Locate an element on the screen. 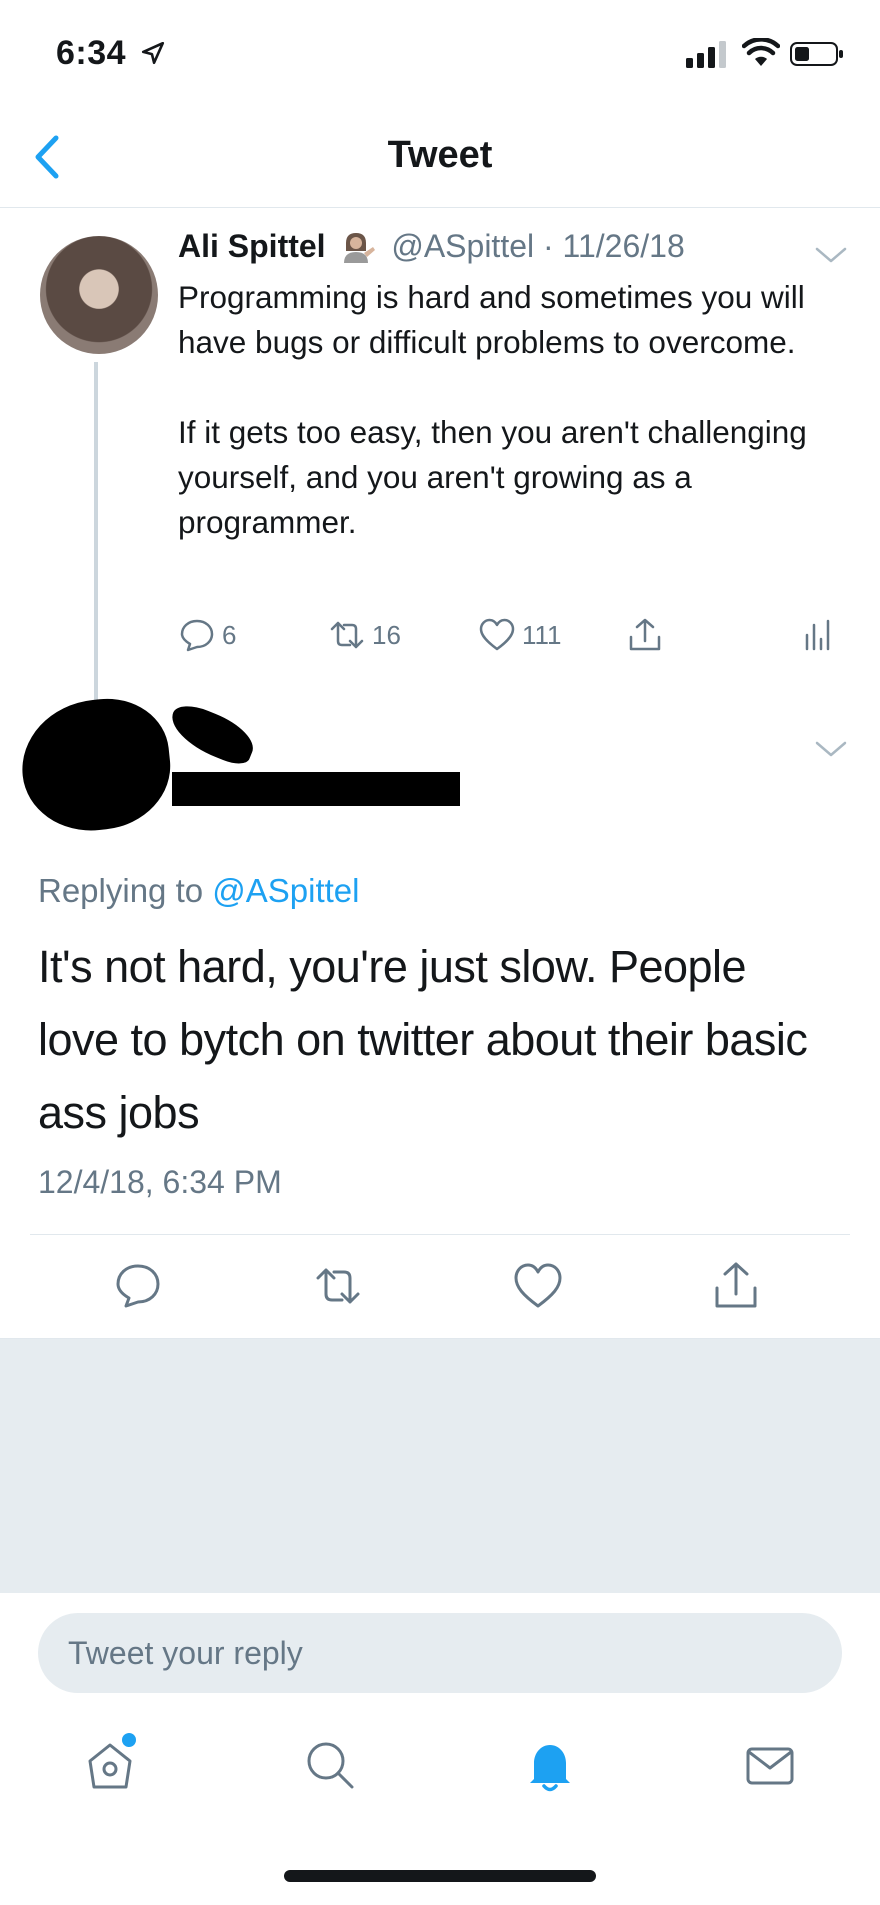 The width and height of the screenshot is (880, 1905). tweet-header: Ali Spittel @ASpittel · 11/26/18 is located at coordinates (431, 246).